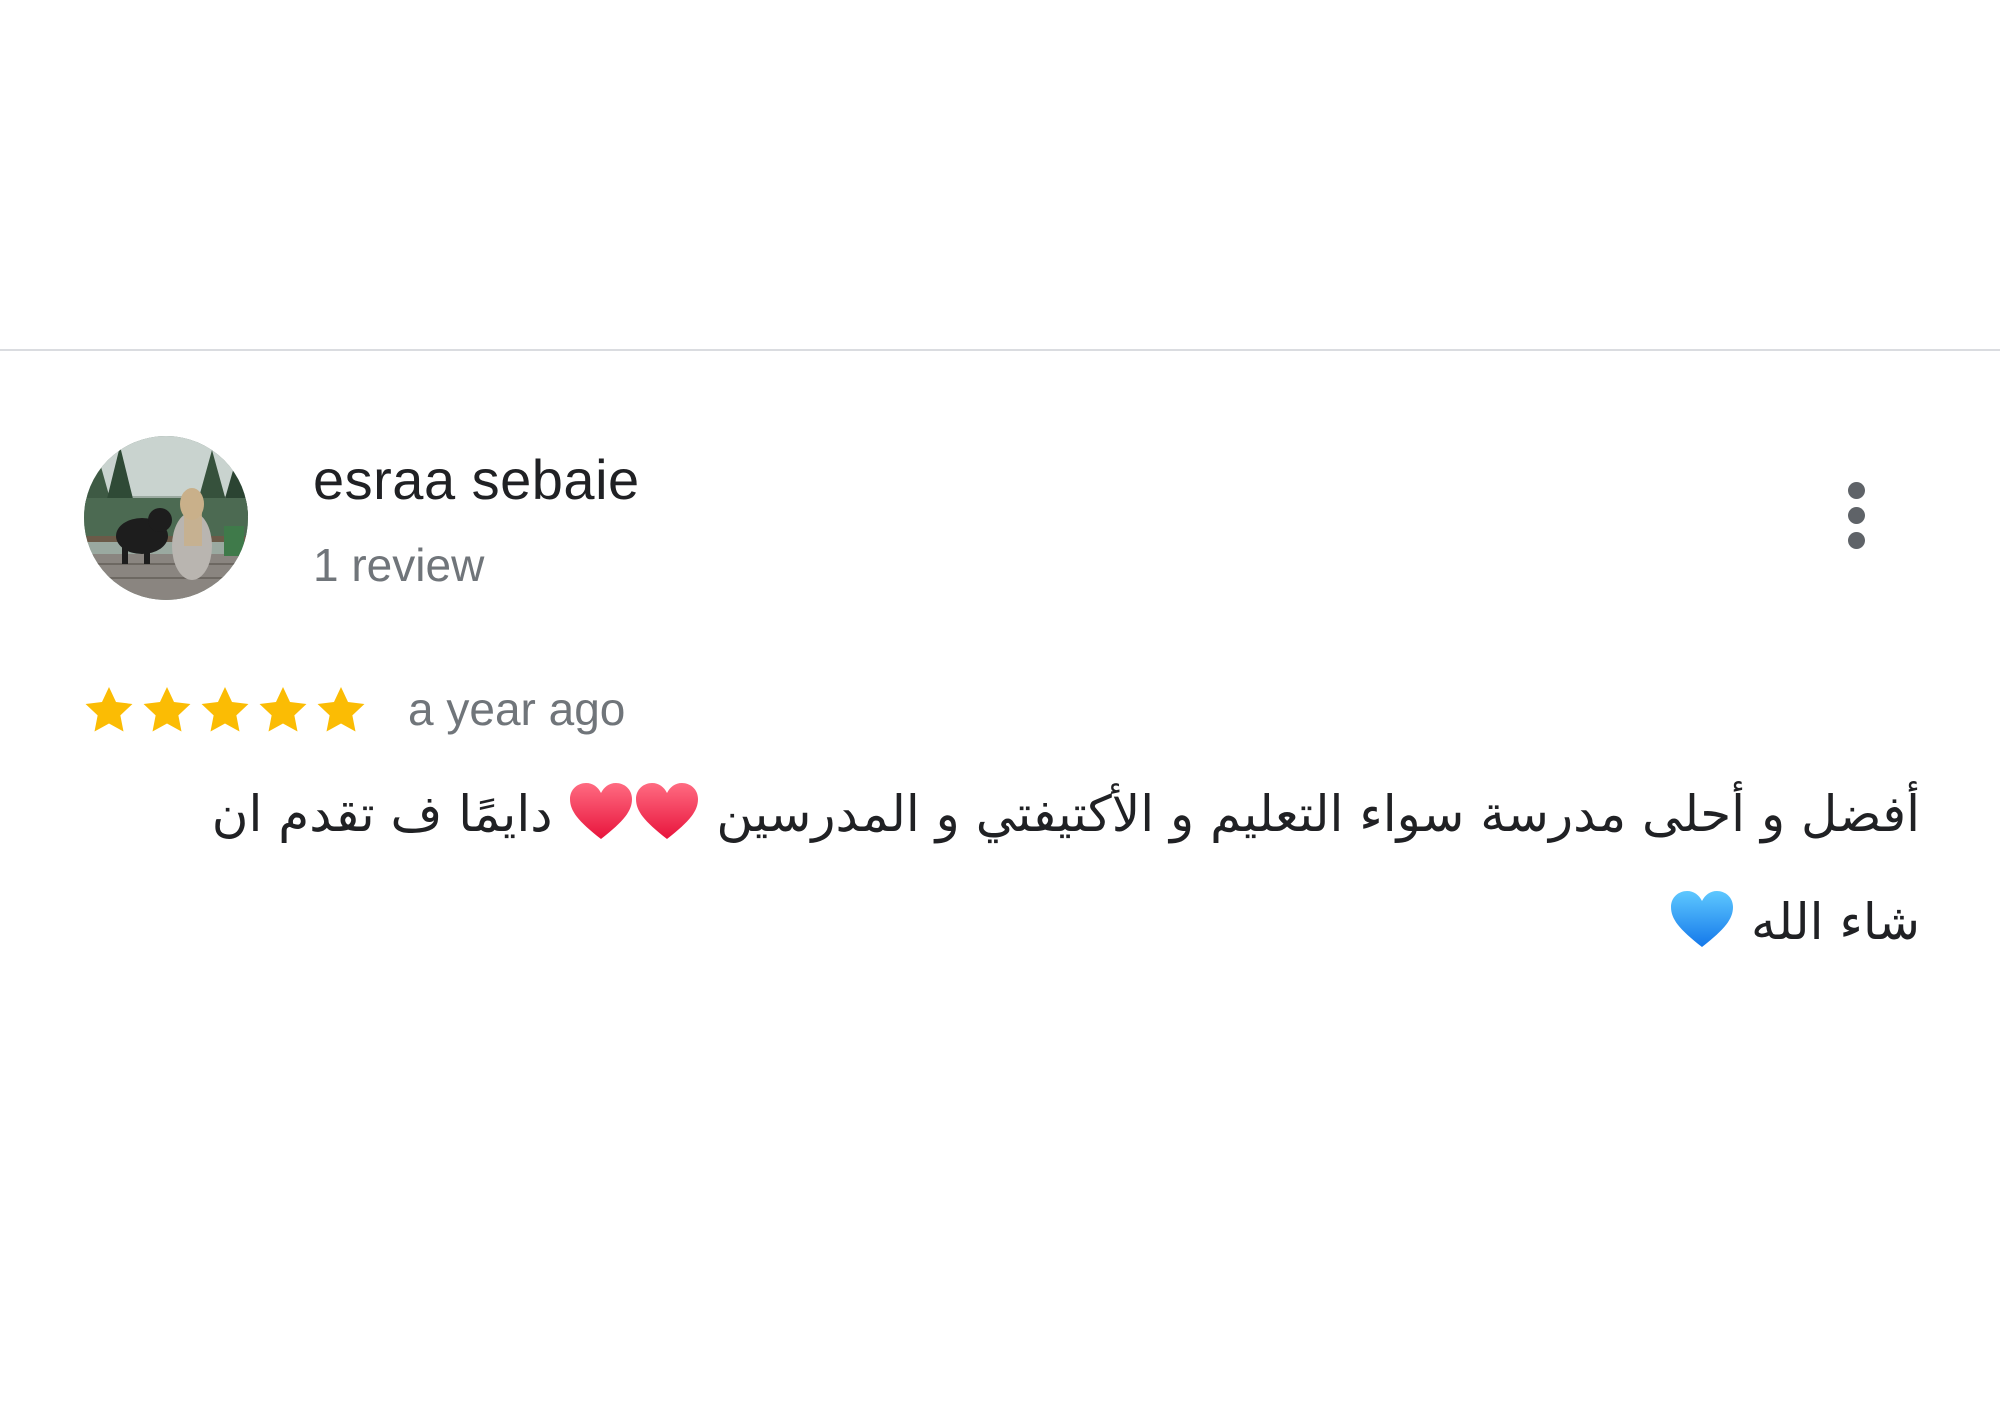 This screenshot has width=2000, height=1410. What do you see at coordinates (517, 709) in the screenshot?
I see `review-timestamp: a year ago` at bounding box center [517, 709].